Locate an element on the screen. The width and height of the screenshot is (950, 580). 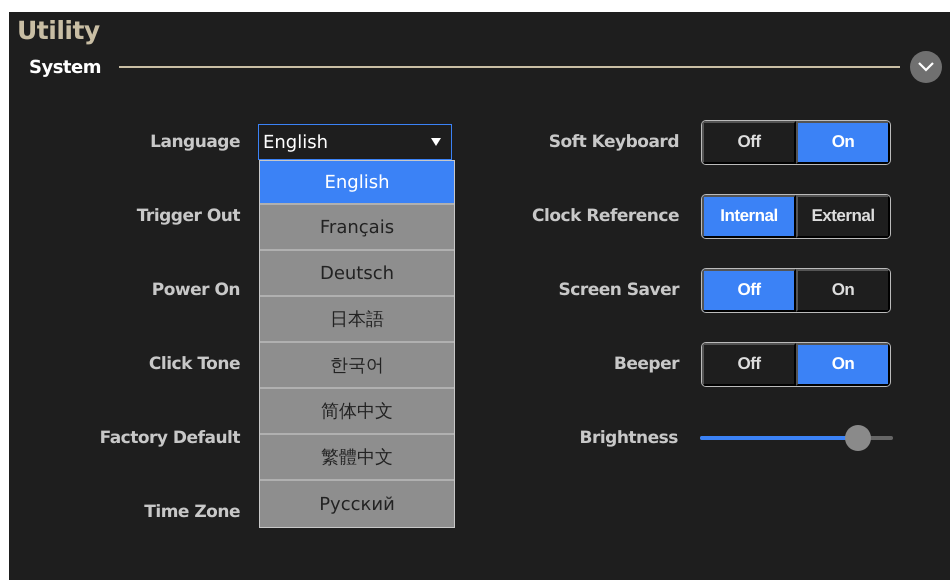
setting-label: Click Tone is located at coordinates (194, 364).